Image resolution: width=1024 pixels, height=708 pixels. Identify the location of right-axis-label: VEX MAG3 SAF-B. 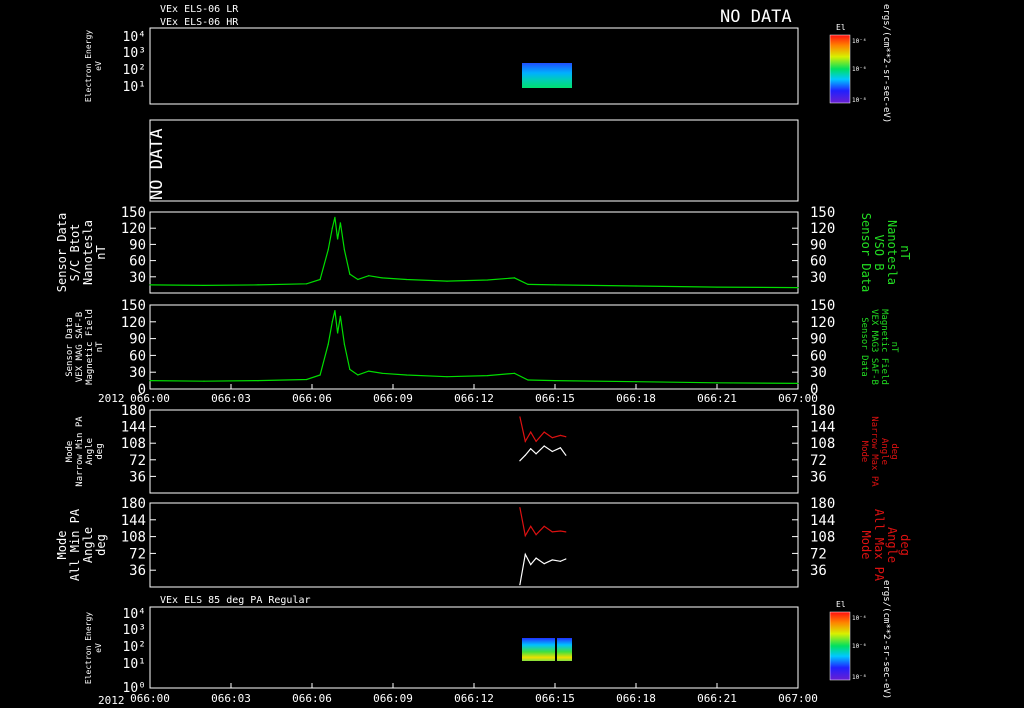
(874, 347).